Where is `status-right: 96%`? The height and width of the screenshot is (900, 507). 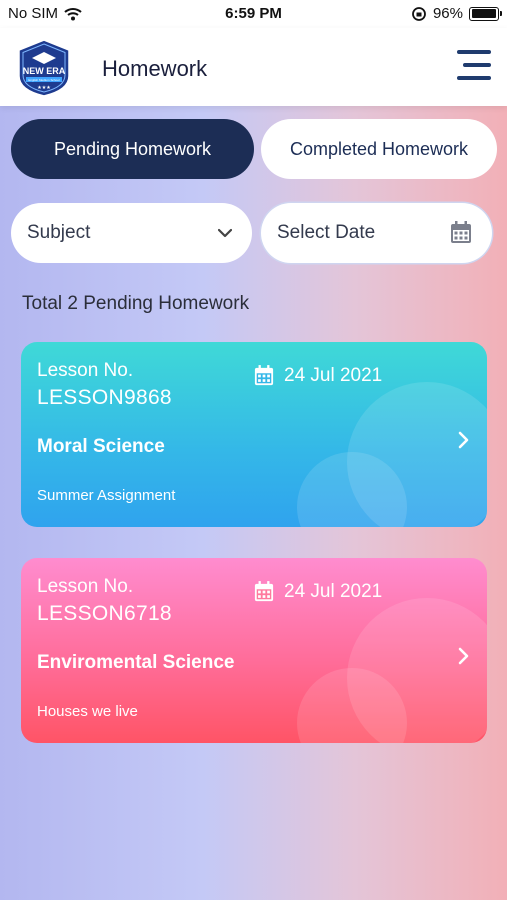 status-right: 96% is located at coordinates (456, 13).